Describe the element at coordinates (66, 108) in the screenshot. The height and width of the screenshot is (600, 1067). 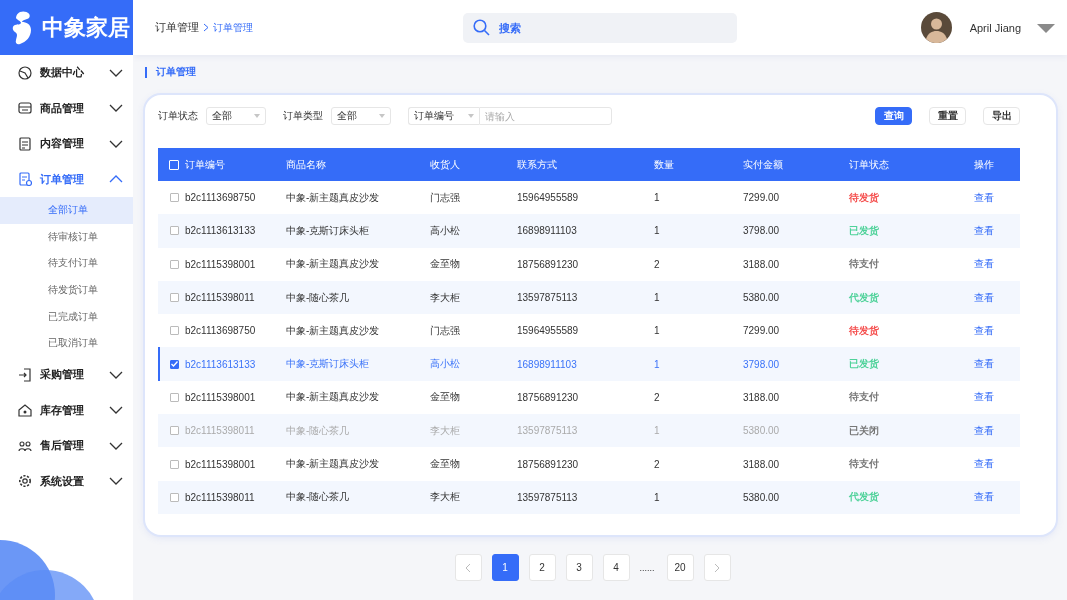
I see `sidebar-item: 商品管理` at that location.